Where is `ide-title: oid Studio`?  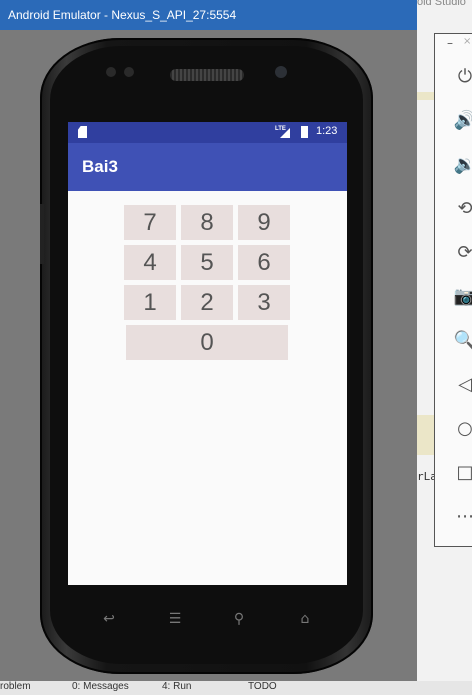
ide-title: oid Studio is located at coordinates (441, 4).